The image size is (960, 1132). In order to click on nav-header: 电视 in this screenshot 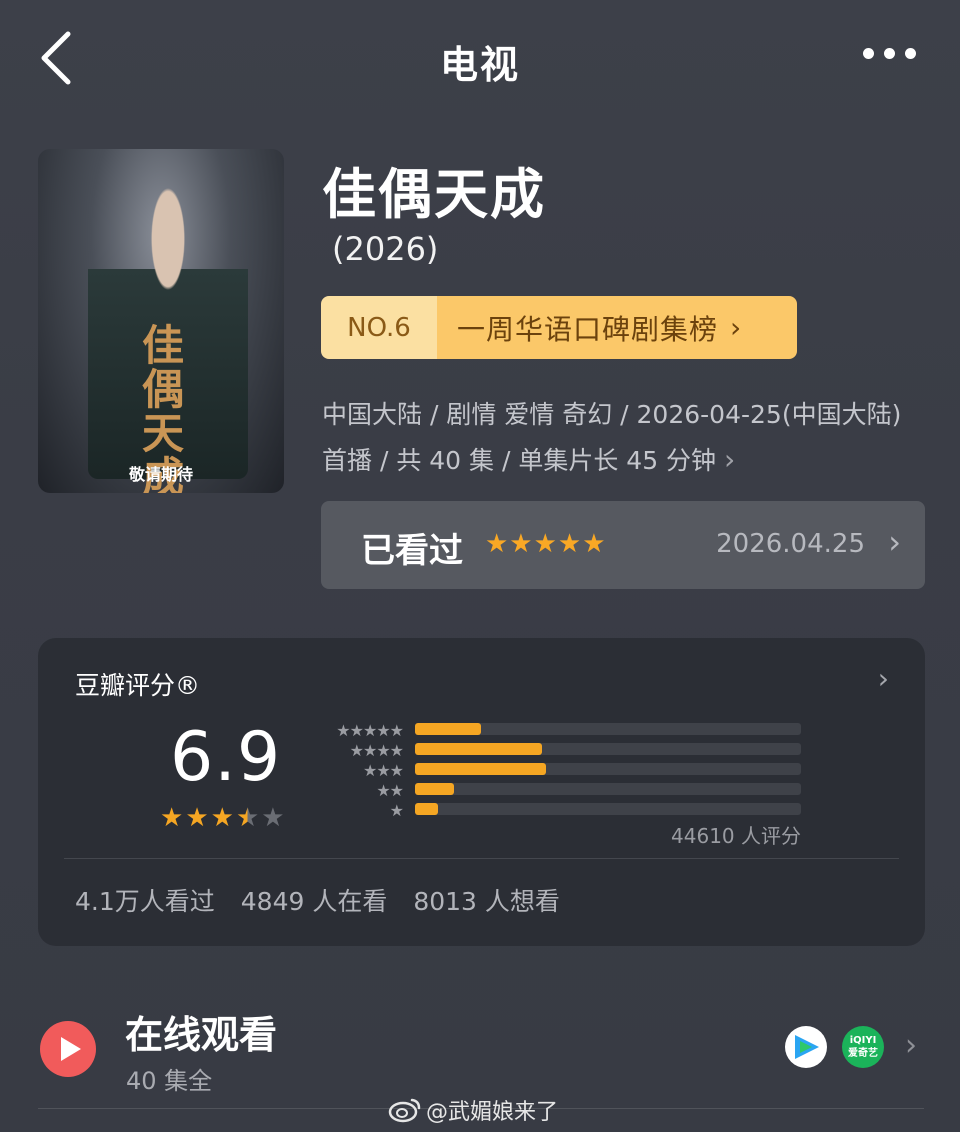, I will do `click(480, 60)`.